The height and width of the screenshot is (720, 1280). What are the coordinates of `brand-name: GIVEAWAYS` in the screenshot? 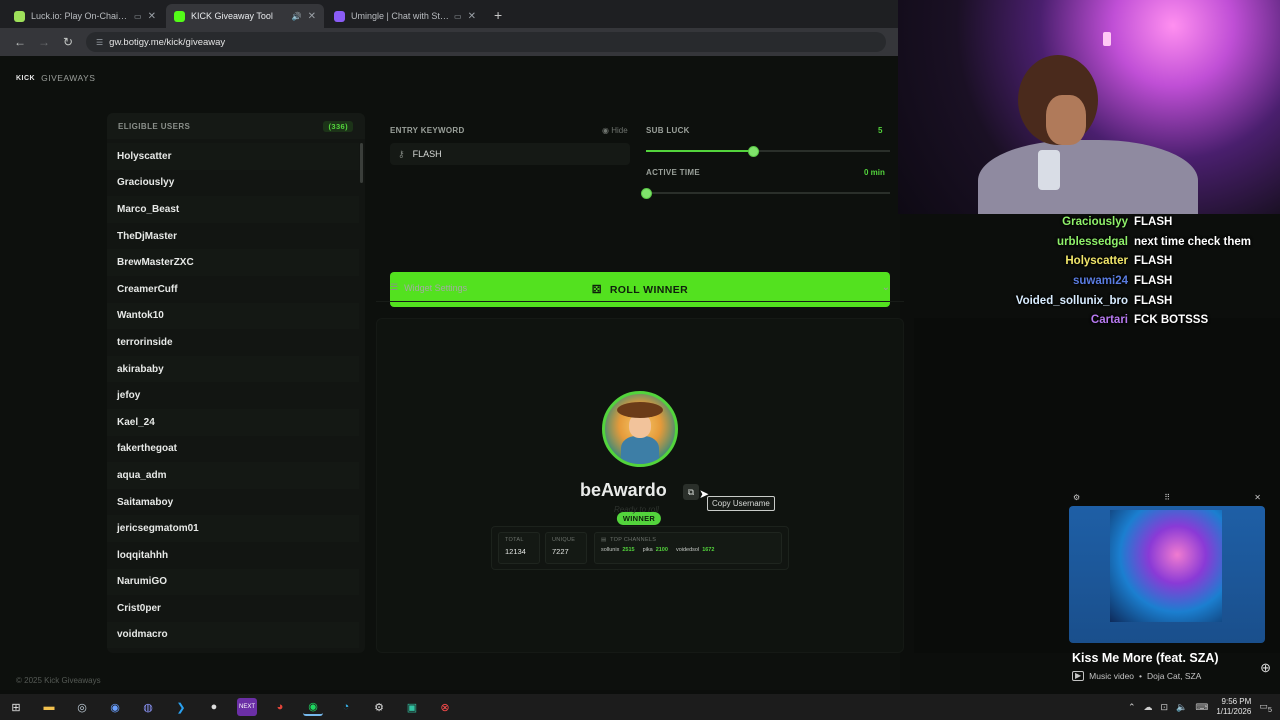 It's located at (68, 78).